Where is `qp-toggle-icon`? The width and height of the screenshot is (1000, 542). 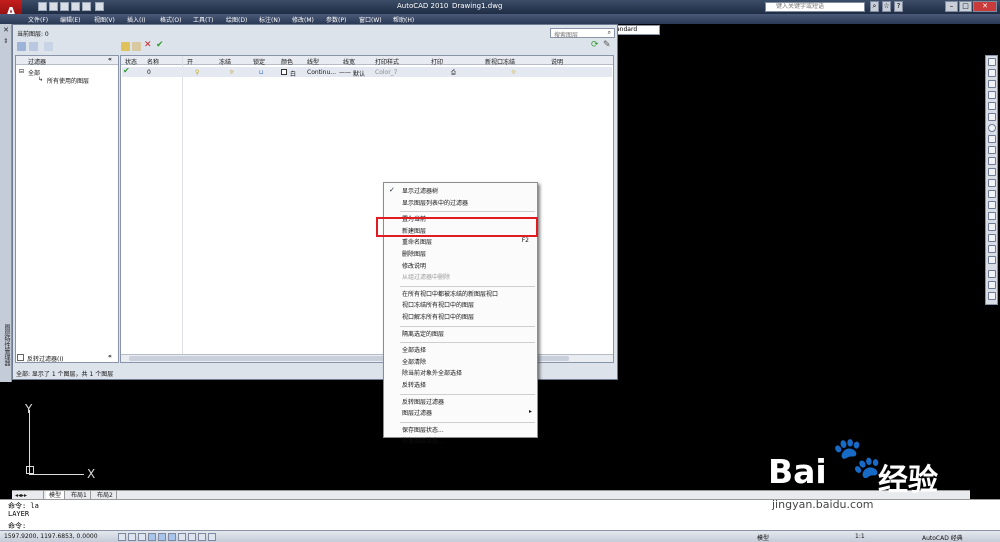 qp-toggle-icon is located at coordinates (212, 537).